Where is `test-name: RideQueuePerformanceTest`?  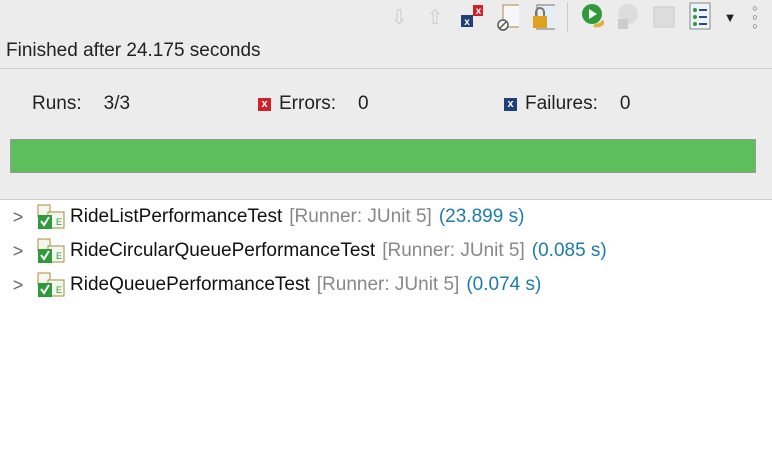
test-name: RideQueuePerformanceTest is located at coordinates (190, 284).